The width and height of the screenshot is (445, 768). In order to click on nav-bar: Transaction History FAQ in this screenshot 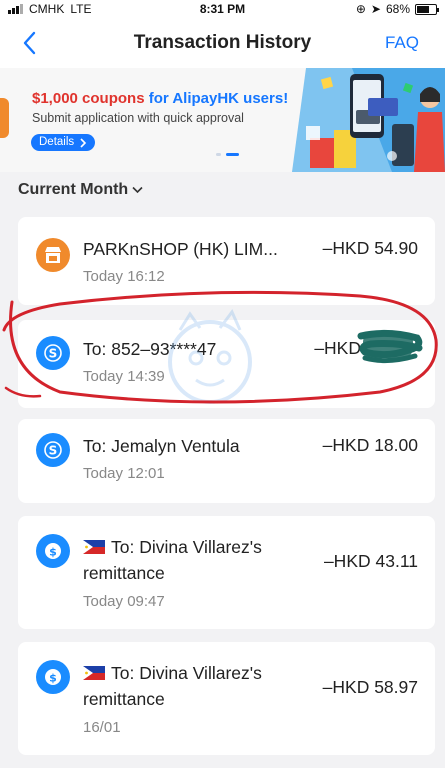, I will do `click(222, 43)`.